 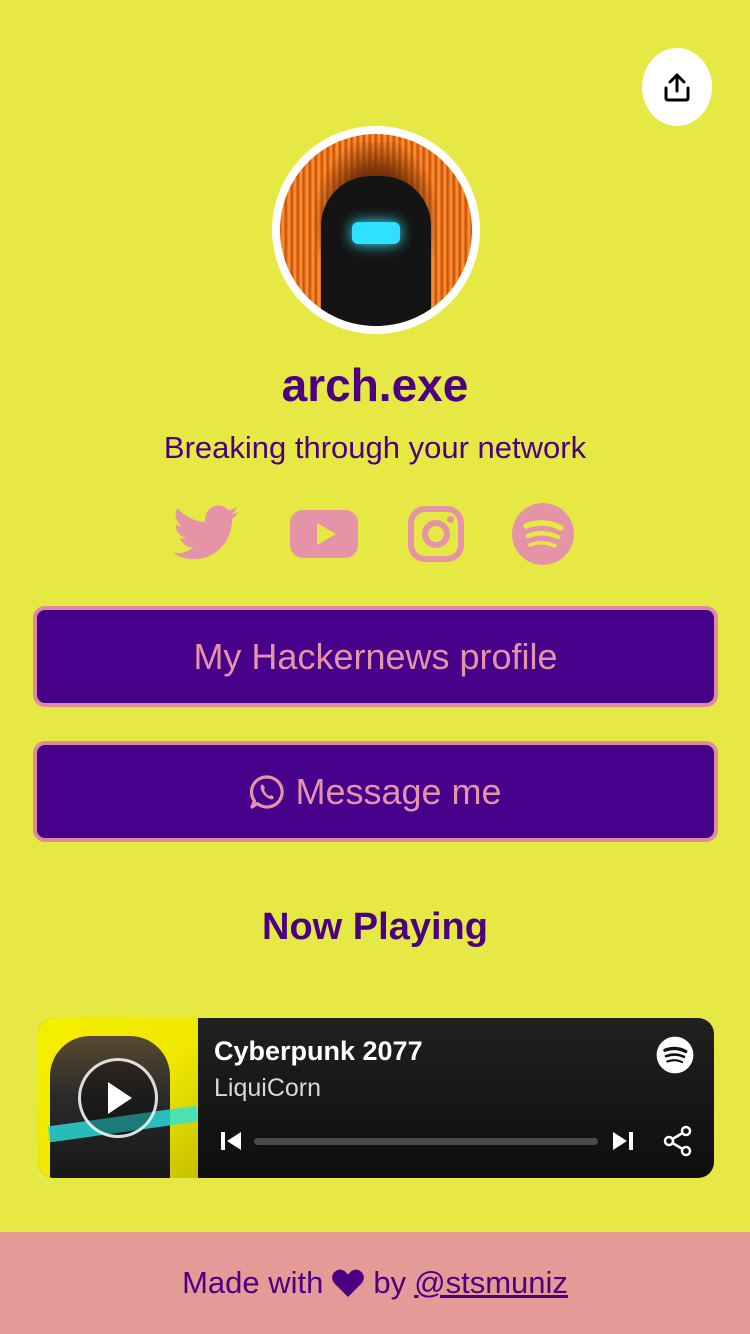 I want to click on profile-name: arch.exe, so click(x=375, y=385).